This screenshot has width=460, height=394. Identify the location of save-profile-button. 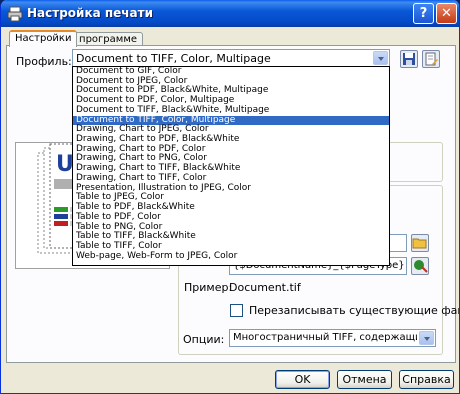
(409, 59).